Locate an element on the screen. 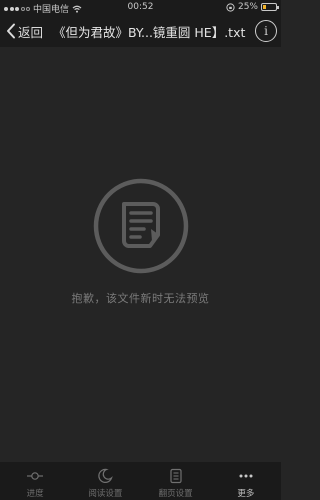  file-title: 《但为君故》BY...镜重圆 HE】.txt is located at coordinates (149, 32).